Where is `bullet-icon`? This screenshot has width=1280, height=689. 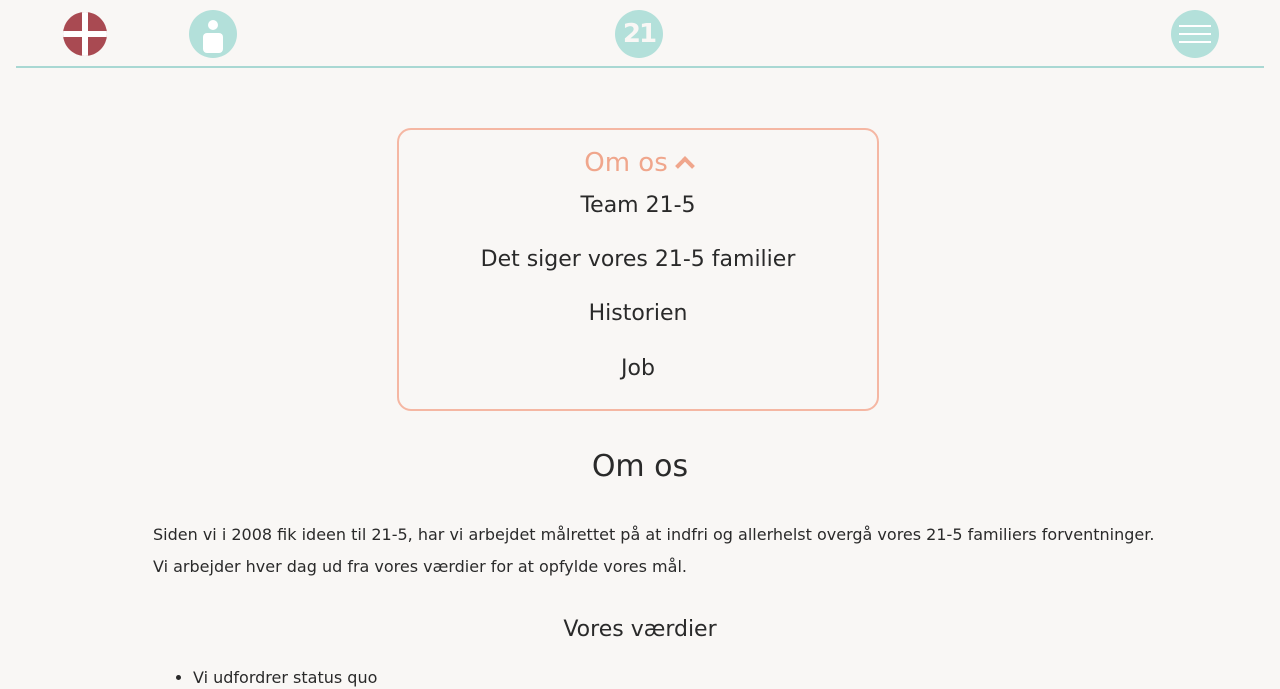
bullet-icon is located at coordinates (178, 677).